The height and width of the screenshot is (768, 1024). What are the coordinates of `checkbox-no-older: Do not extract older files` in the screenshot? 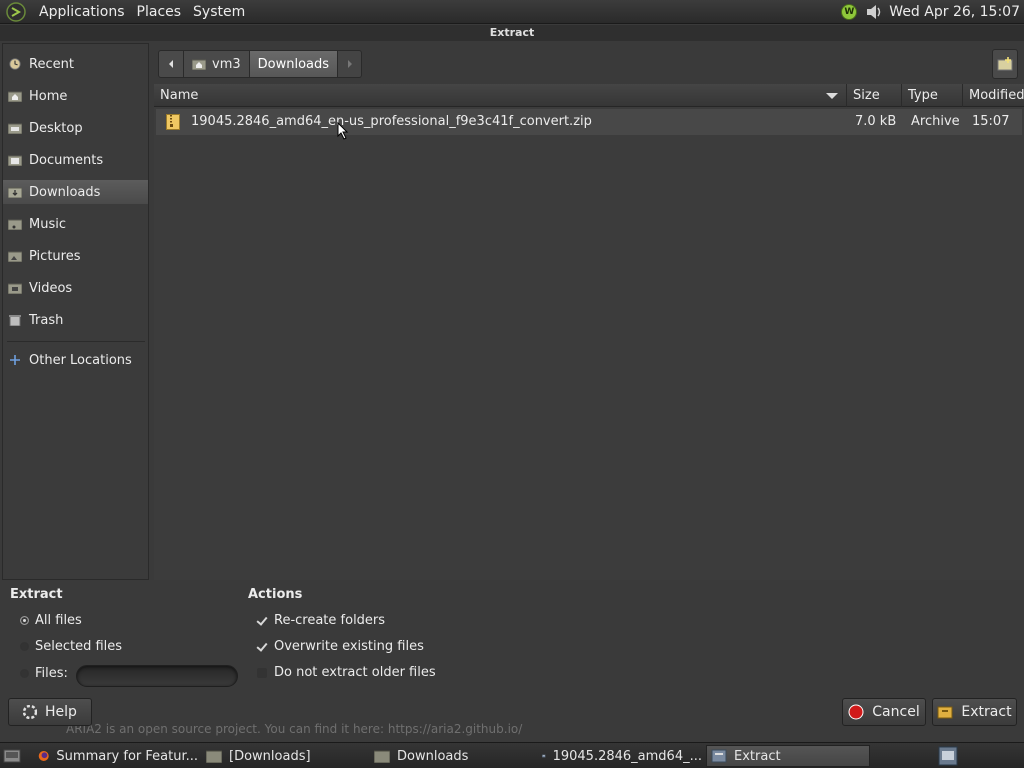 It's located at (346, 672).